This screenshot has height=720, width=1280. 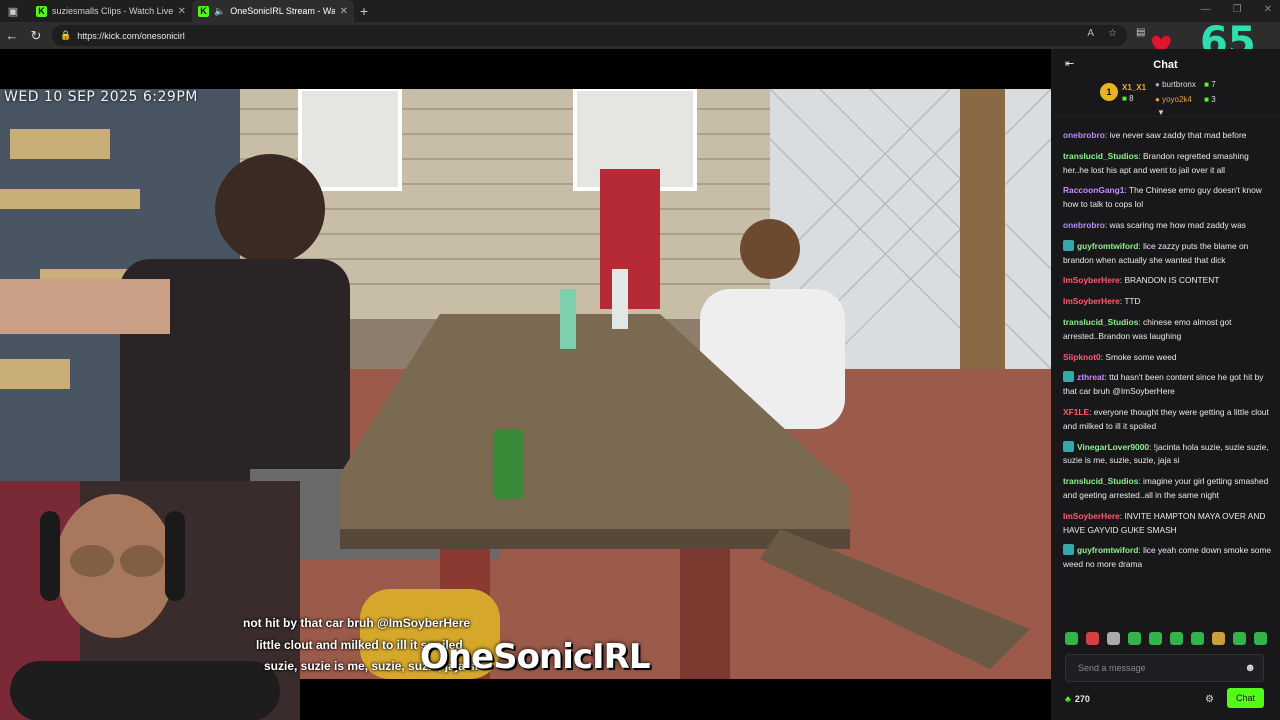 I want to click on chat-message-input: Send a message ☻, so click(x=1164, y=668).